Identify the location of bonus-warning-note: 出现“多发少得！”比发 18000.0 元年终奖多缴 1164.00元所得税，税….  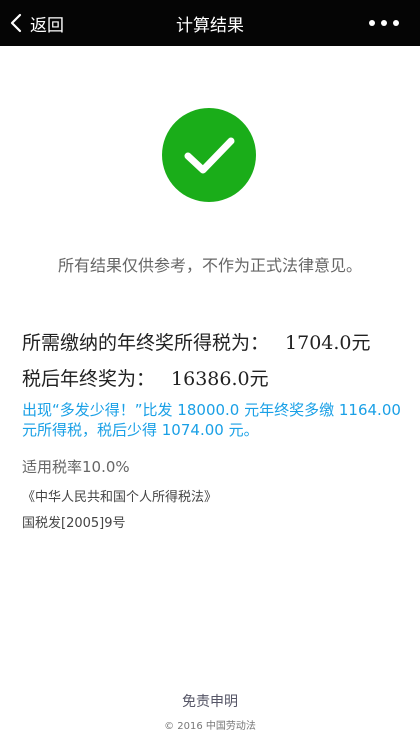
(211, 420).